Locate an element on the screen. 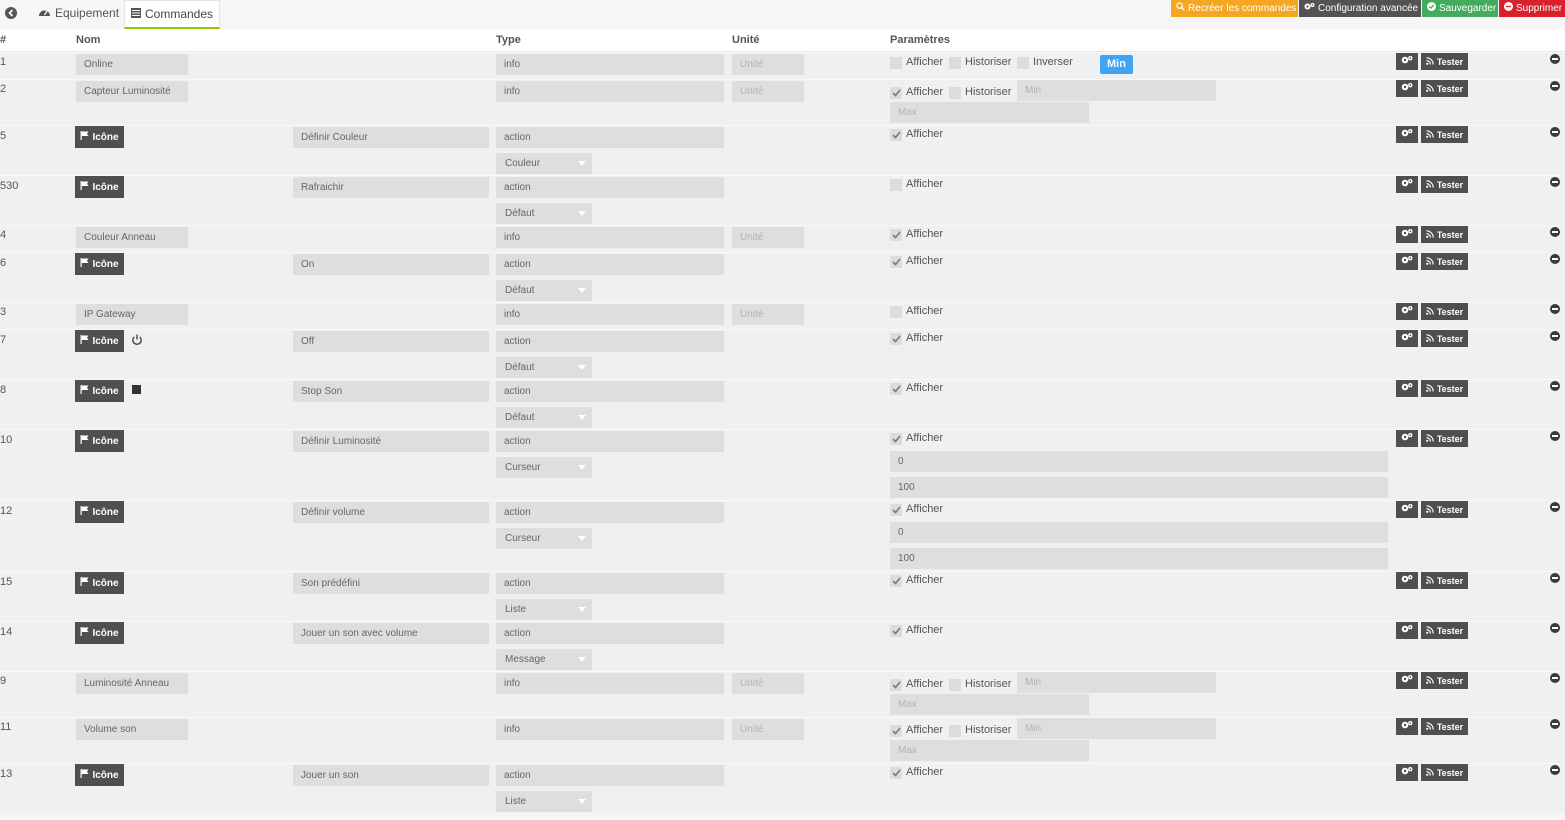 This screenshot has width=1565, height=820. slider-min-input: 0 is located at coordinates (1139, 532).